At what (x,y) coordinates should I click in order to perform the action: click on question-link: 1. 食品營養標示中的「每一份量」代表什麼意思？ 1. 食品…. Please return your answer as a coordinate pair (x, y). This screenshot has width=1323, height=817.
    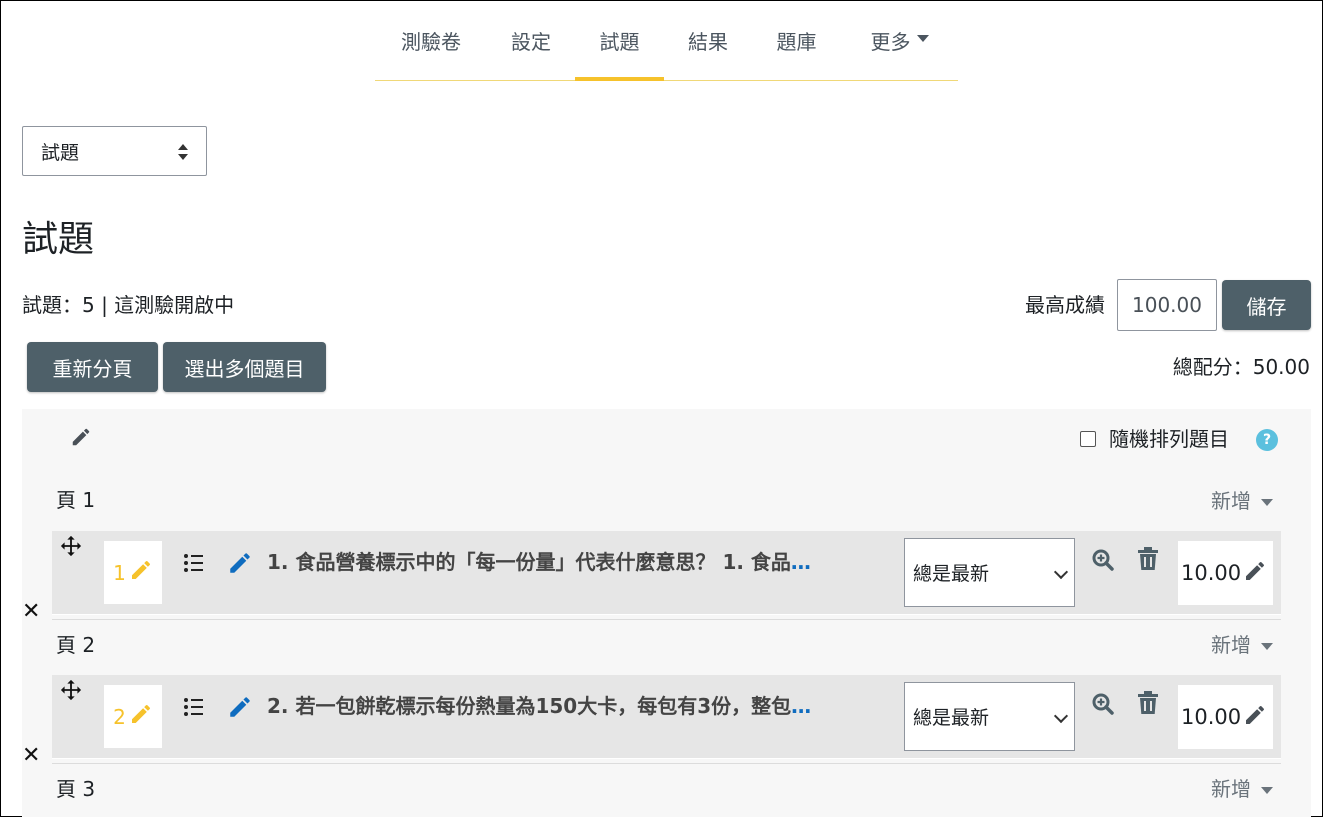
    Looking at the image, I should click on (585, 562).